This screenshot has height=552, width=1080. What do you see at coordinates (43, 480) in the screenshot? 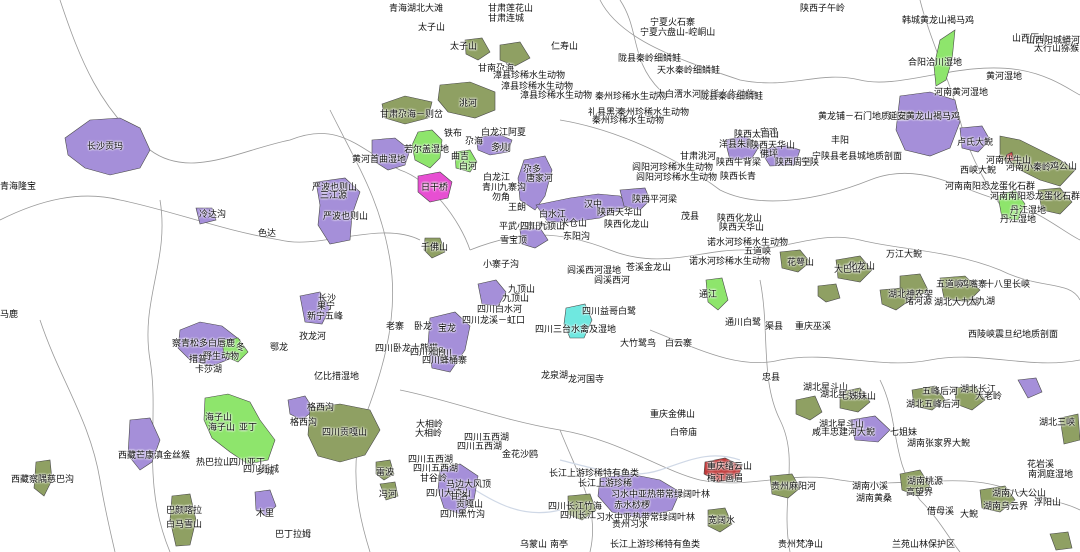
I see `place-label: 西藏察隅慈巴沟` at bounding box center [43, 480].